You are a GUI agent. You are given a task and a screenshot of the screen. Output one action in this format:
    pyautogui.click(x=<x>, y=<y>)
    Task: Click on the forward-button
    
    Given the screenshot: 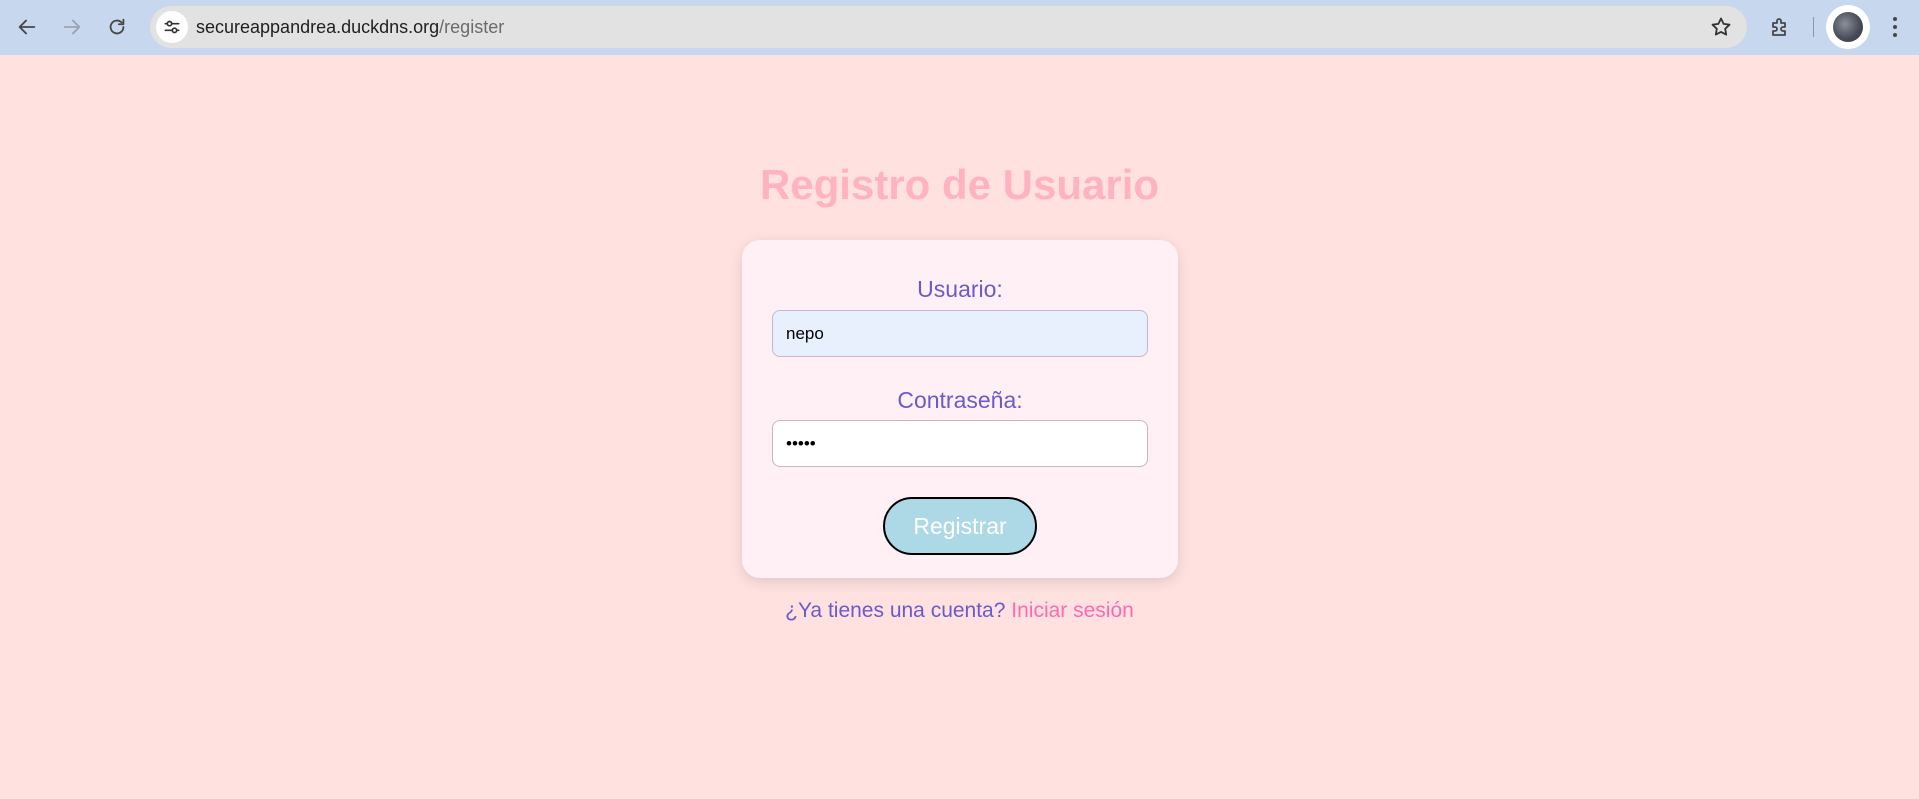 What is the action you would take?
    pyautogui.click(x=72, y=27)
    